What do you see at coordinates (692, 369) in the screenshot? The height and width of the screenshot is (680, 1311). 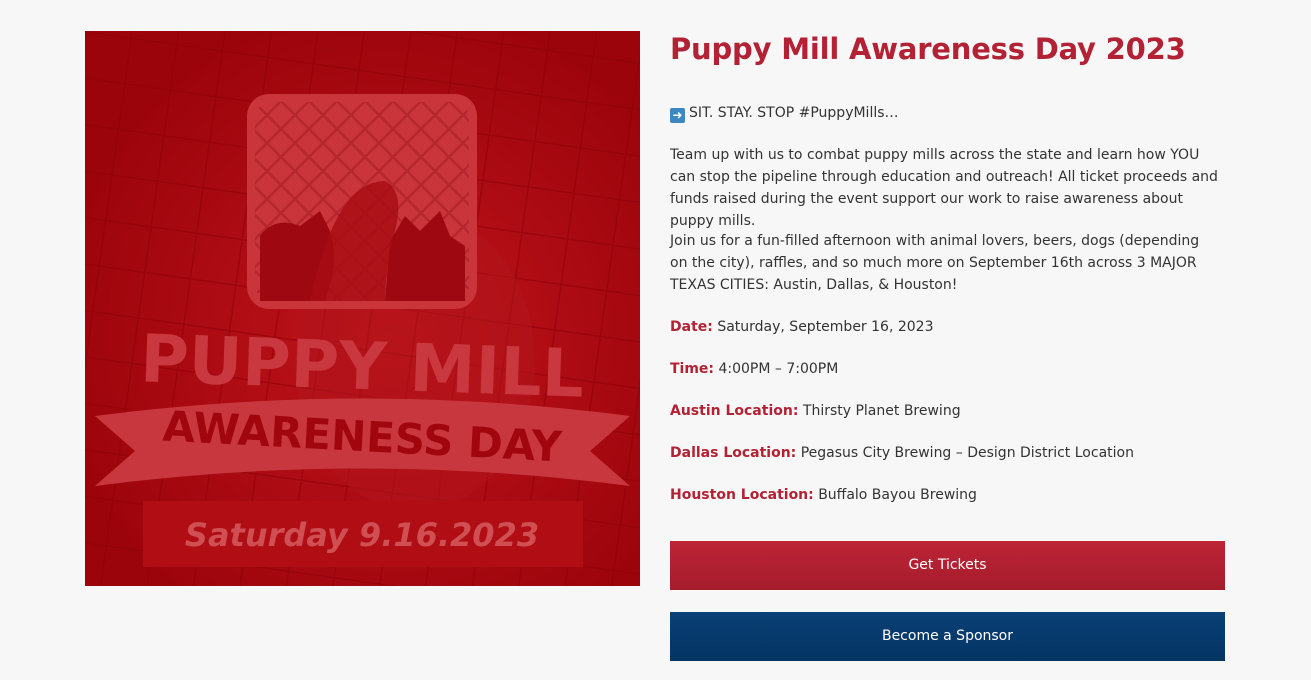 I see `time-label: Time:` at bounding box center [692, 369].